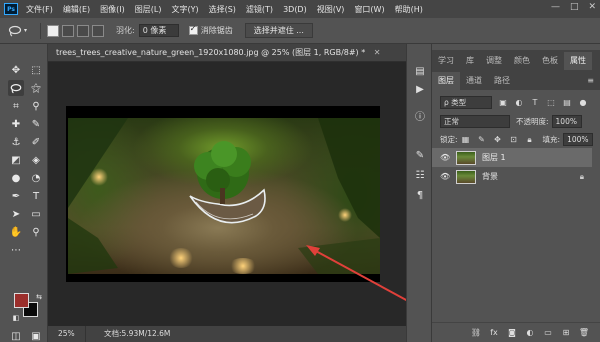 Image resolution: width=600 pixels, height=342 pixels. Describe the element at coordinates (482, 140) in the screenshot. I see `lock-image-icon: ✎` at that location.